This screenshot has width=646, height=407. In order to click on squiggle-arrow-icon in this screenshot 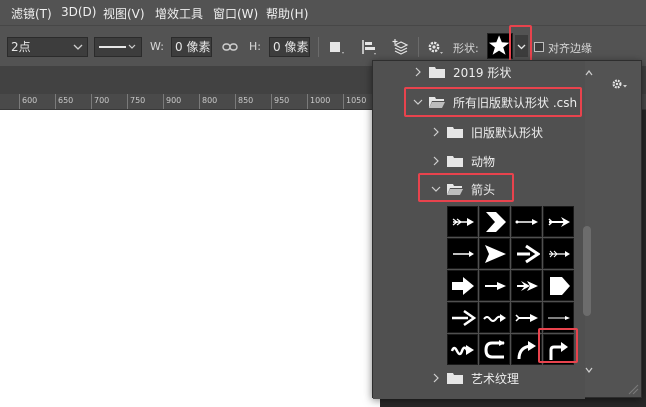, I will do `click(462, 349)`.